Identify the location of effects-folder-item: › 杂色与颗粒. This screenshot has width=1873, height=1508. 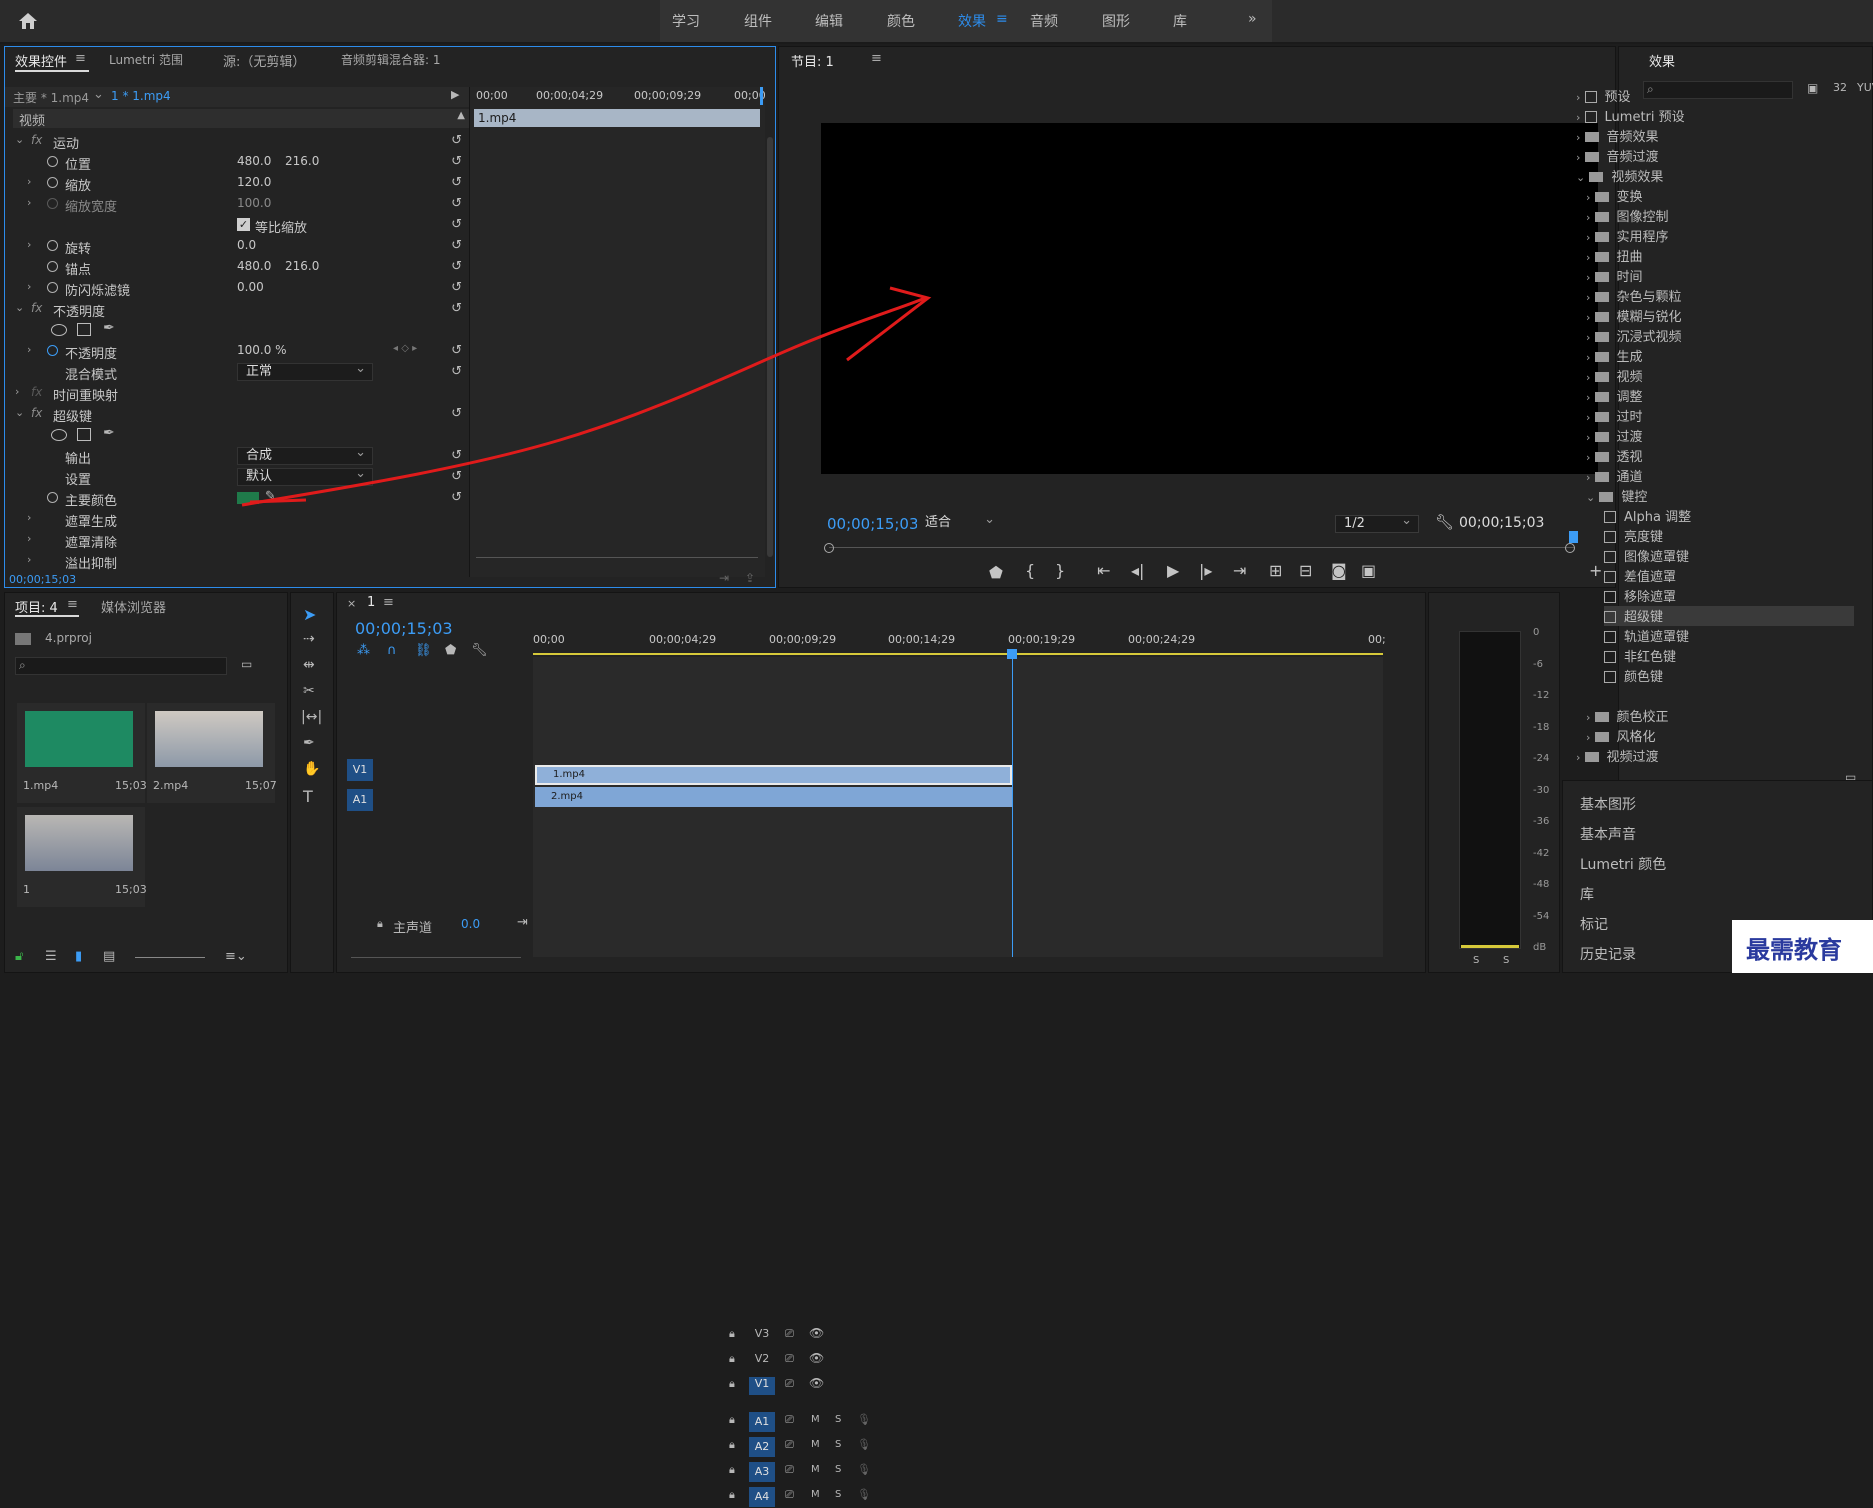
(1634, 296).